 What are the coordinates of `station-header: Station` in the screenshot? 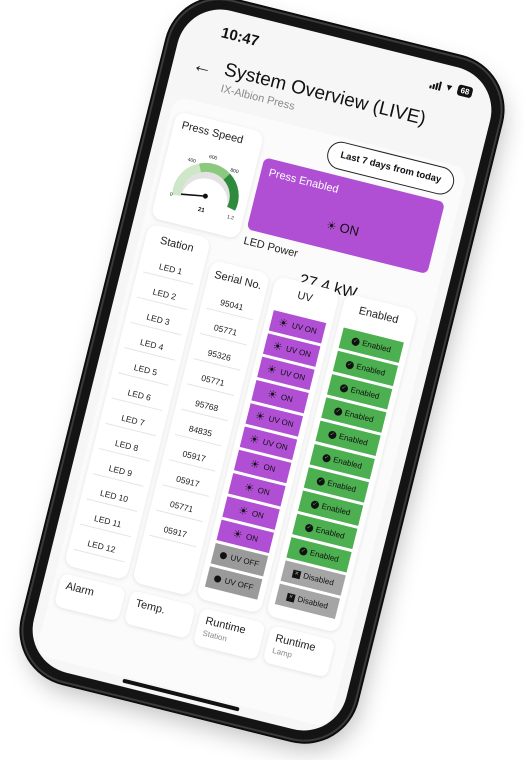 It's located at (176, 244).